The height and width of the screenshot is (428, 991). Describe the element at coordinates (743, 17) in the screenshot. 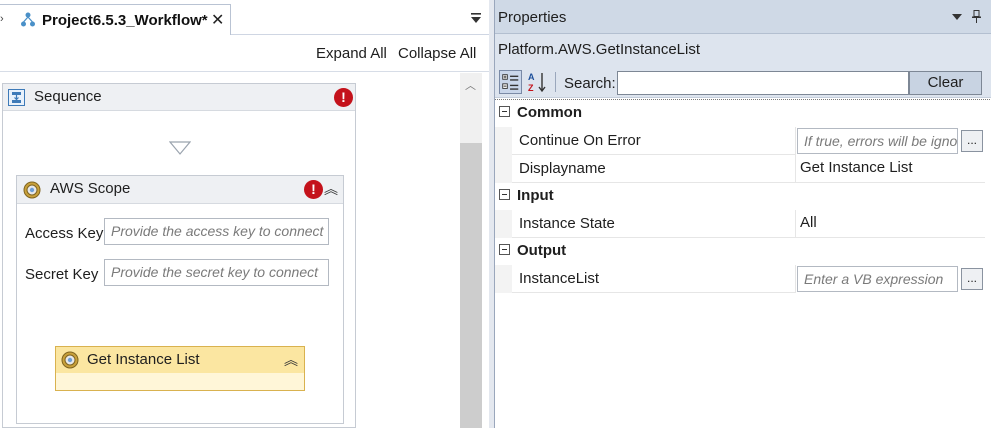

I see `properties-title-bar: Properties` at that location.